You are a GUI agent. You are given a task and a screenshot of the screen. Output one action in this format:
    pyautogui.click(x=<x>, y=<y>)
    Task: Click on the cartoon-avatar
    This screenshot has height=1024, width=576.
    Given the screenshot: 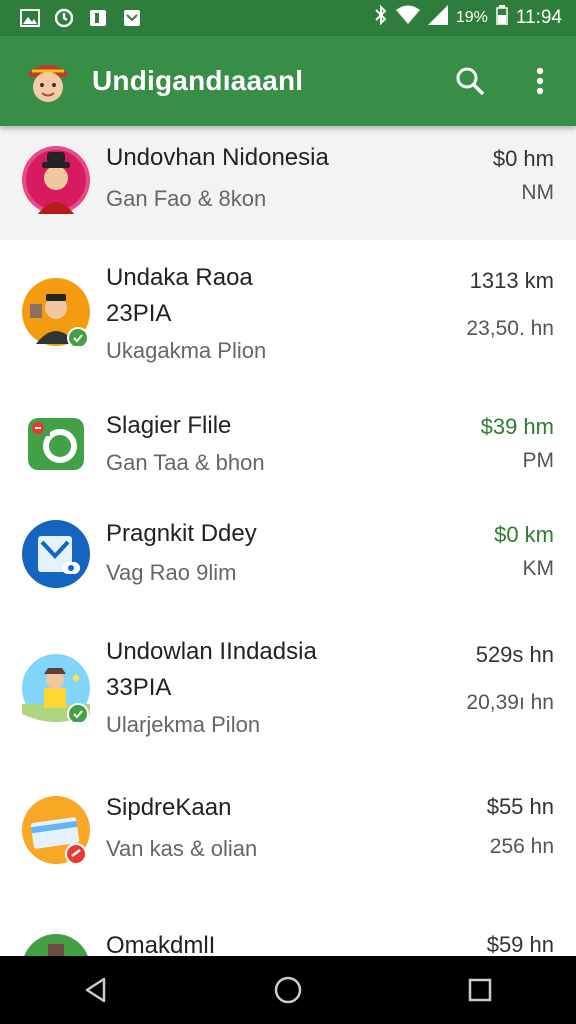 What is the action you would take?
    pyautogui.click(x=56, y=689)
    